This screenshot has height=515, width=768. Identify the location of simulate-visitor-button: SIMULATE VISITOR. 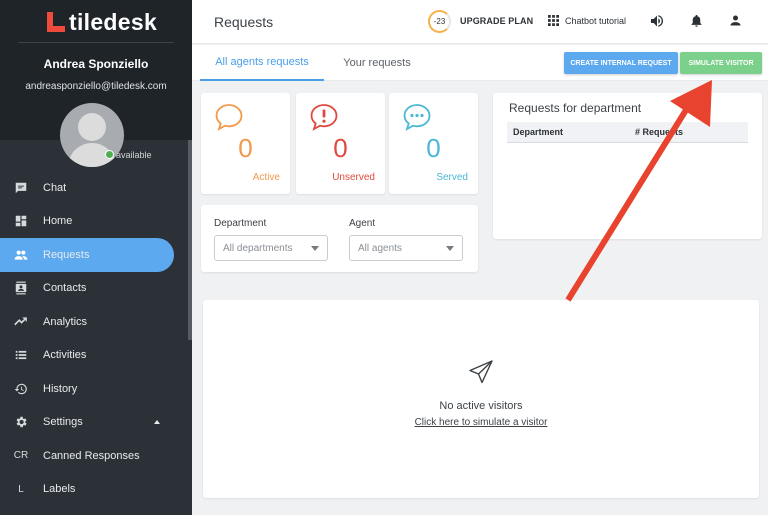
(721, 63).